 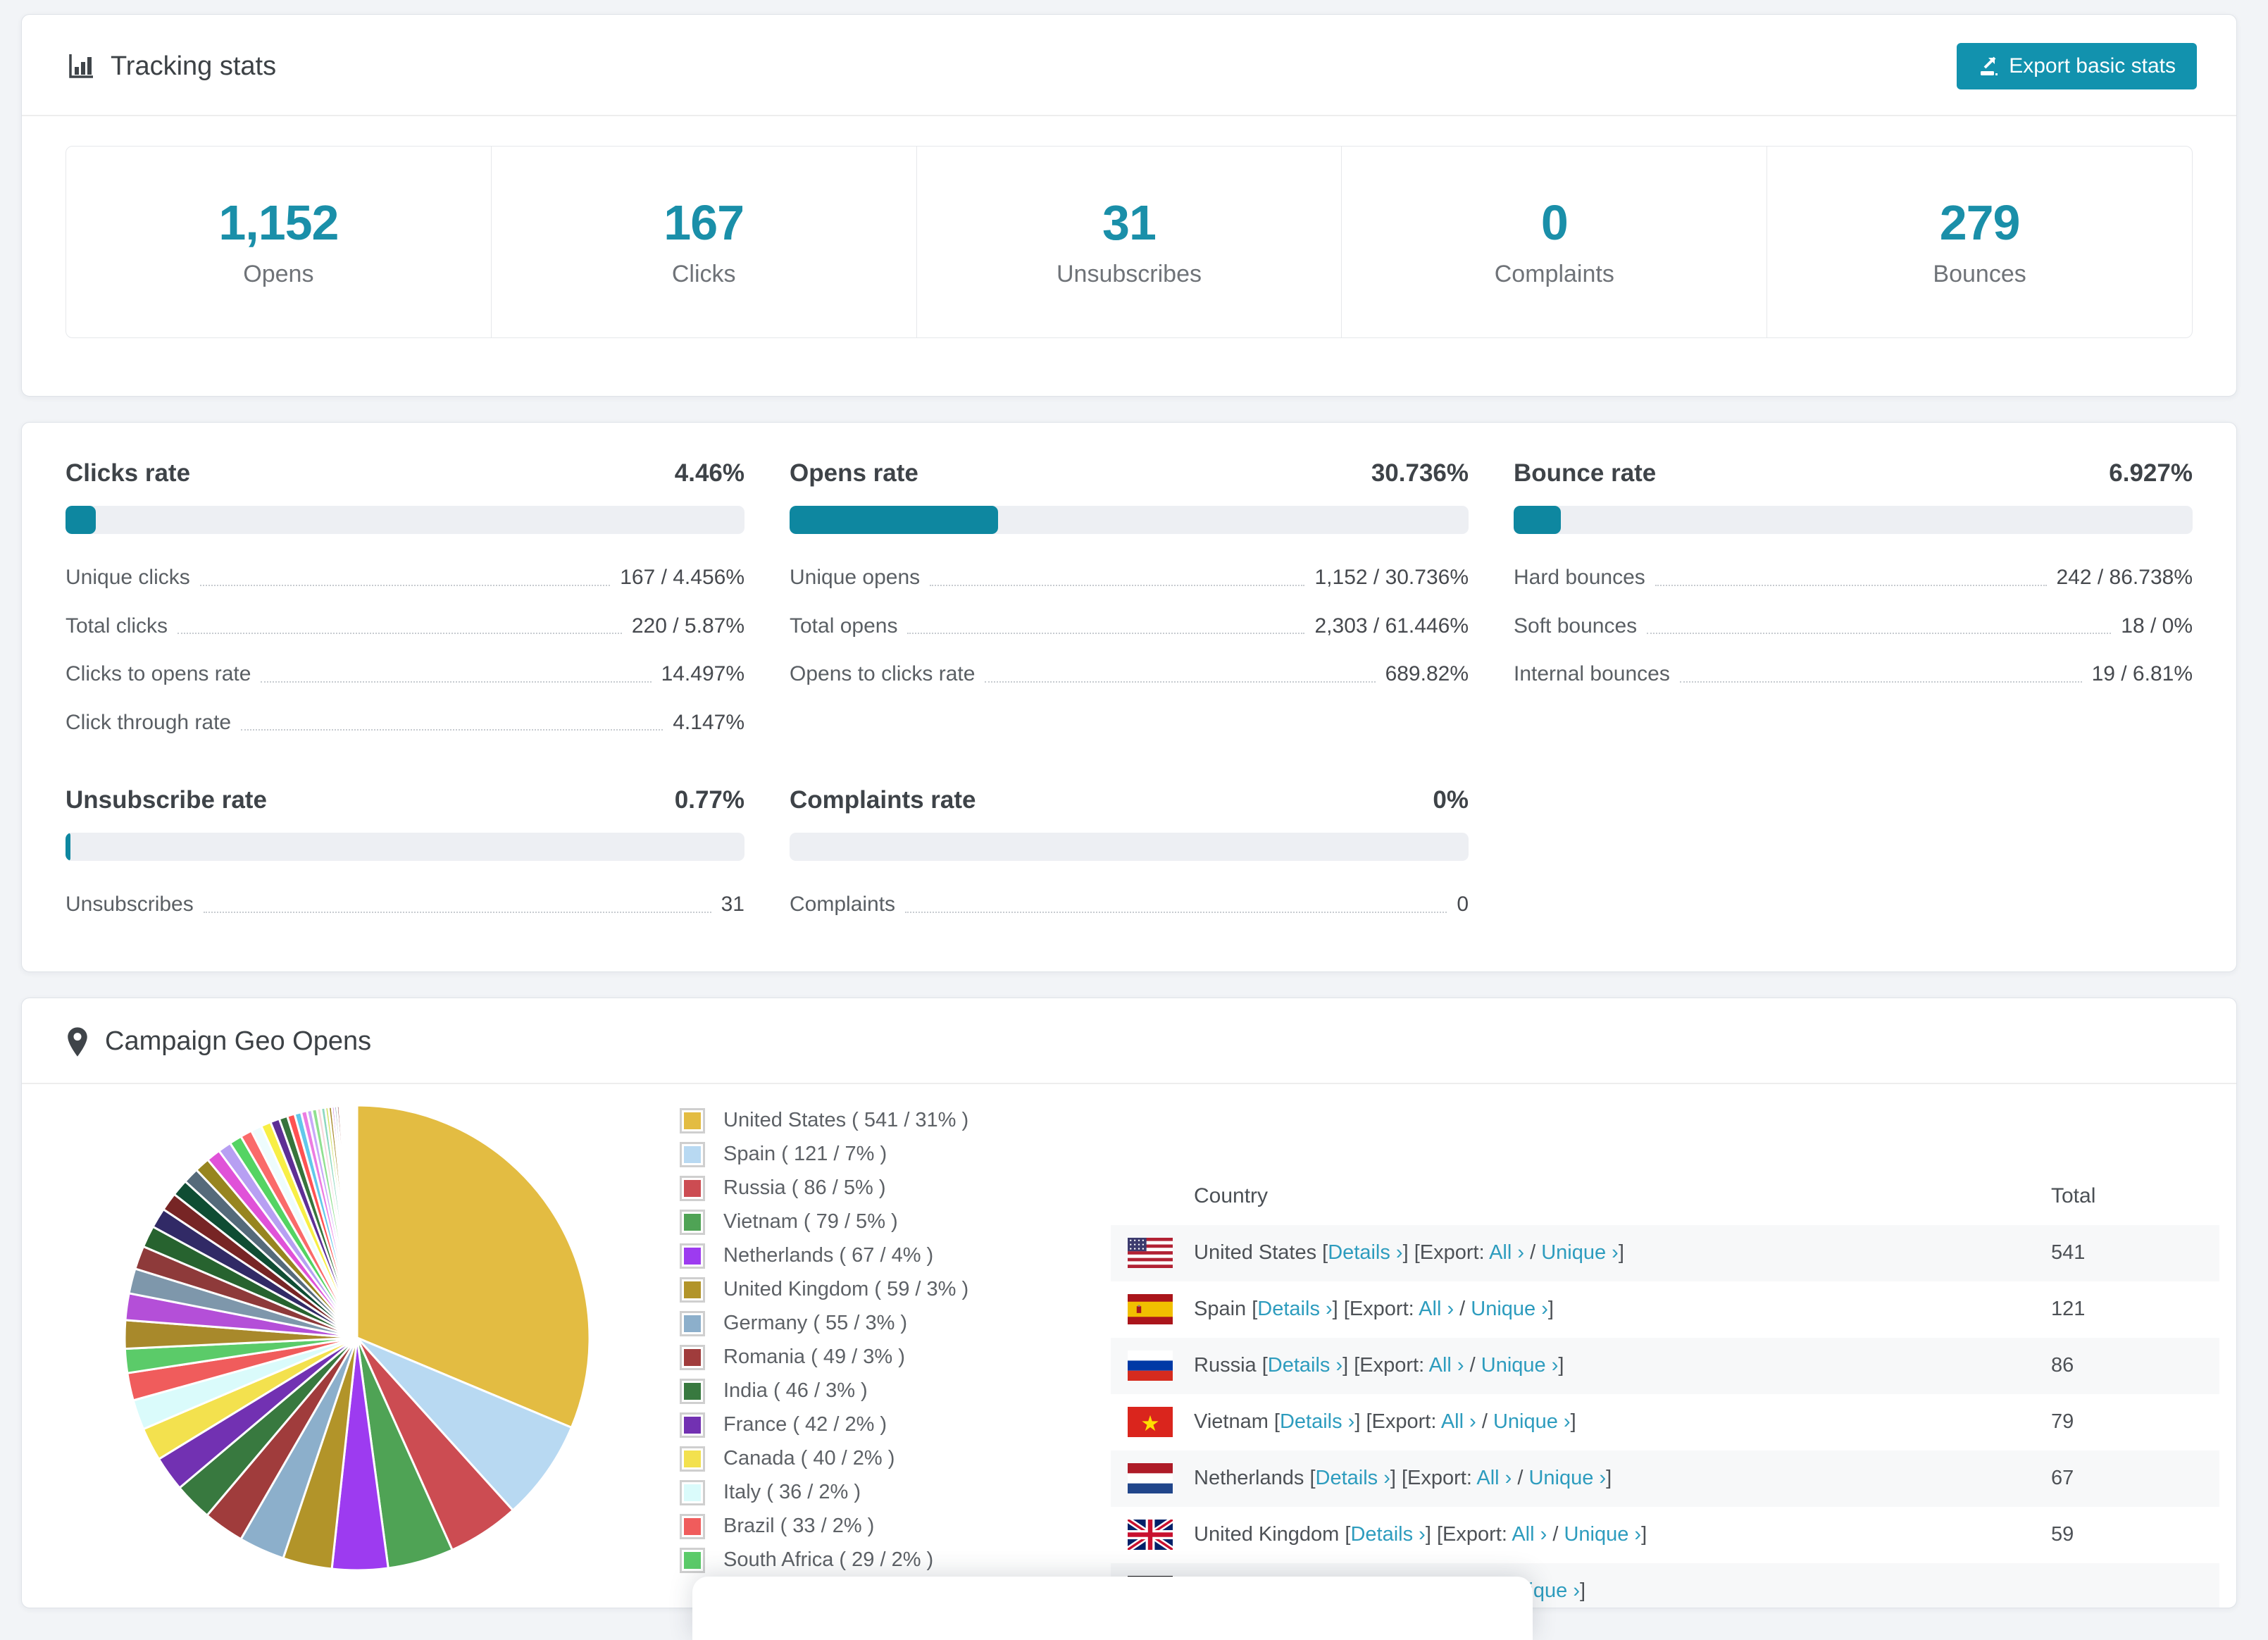 I want to click on total-column-header: Total, so click(x=2074, y=1195).